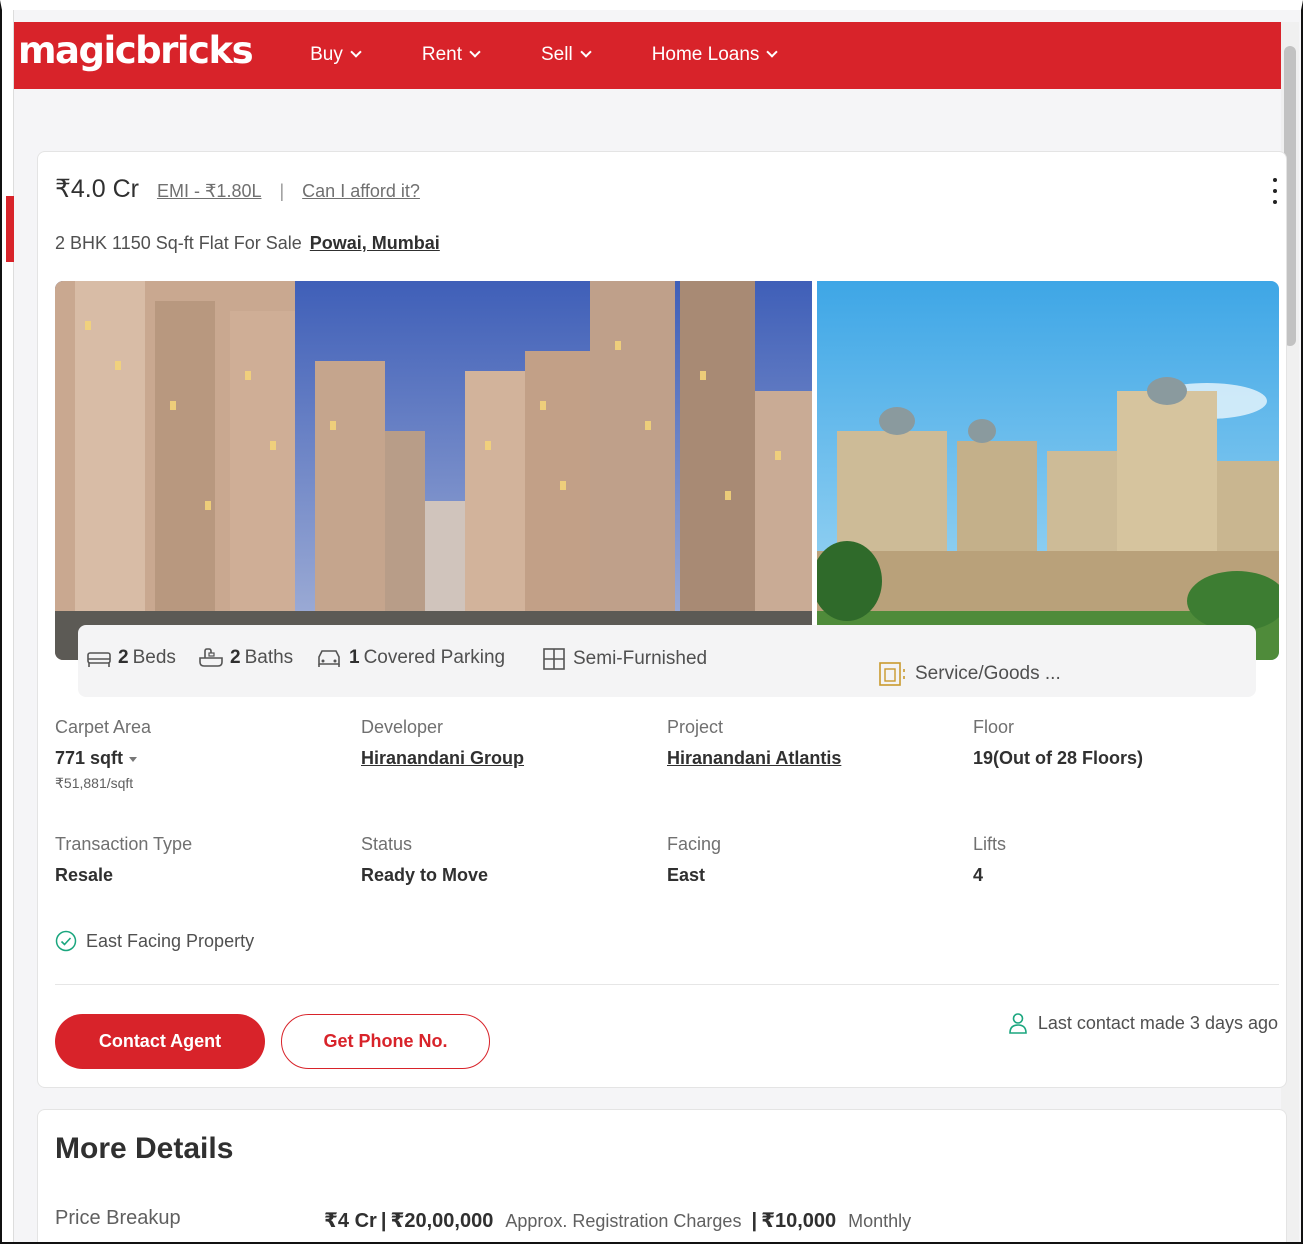 The width and height of the screenshot is (1303, 1244). I want to click on parking-label: Covered Parking, so click(434, 657).